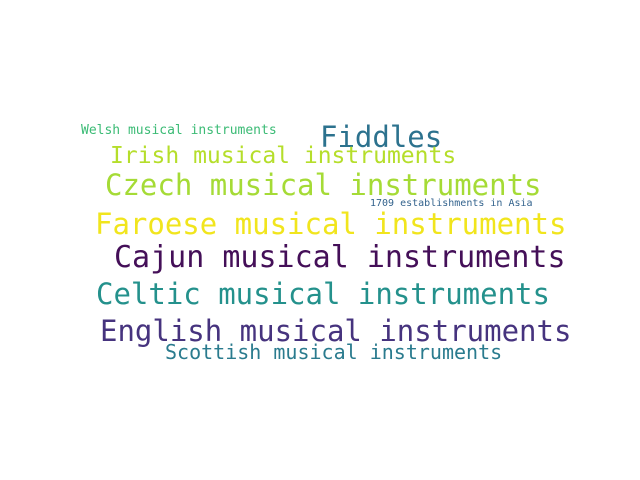 The width and height of the screenshot is (640, 480). I want to click on word-celtic-musical-instruments: Celtic musical instruments, so click(323, 294).